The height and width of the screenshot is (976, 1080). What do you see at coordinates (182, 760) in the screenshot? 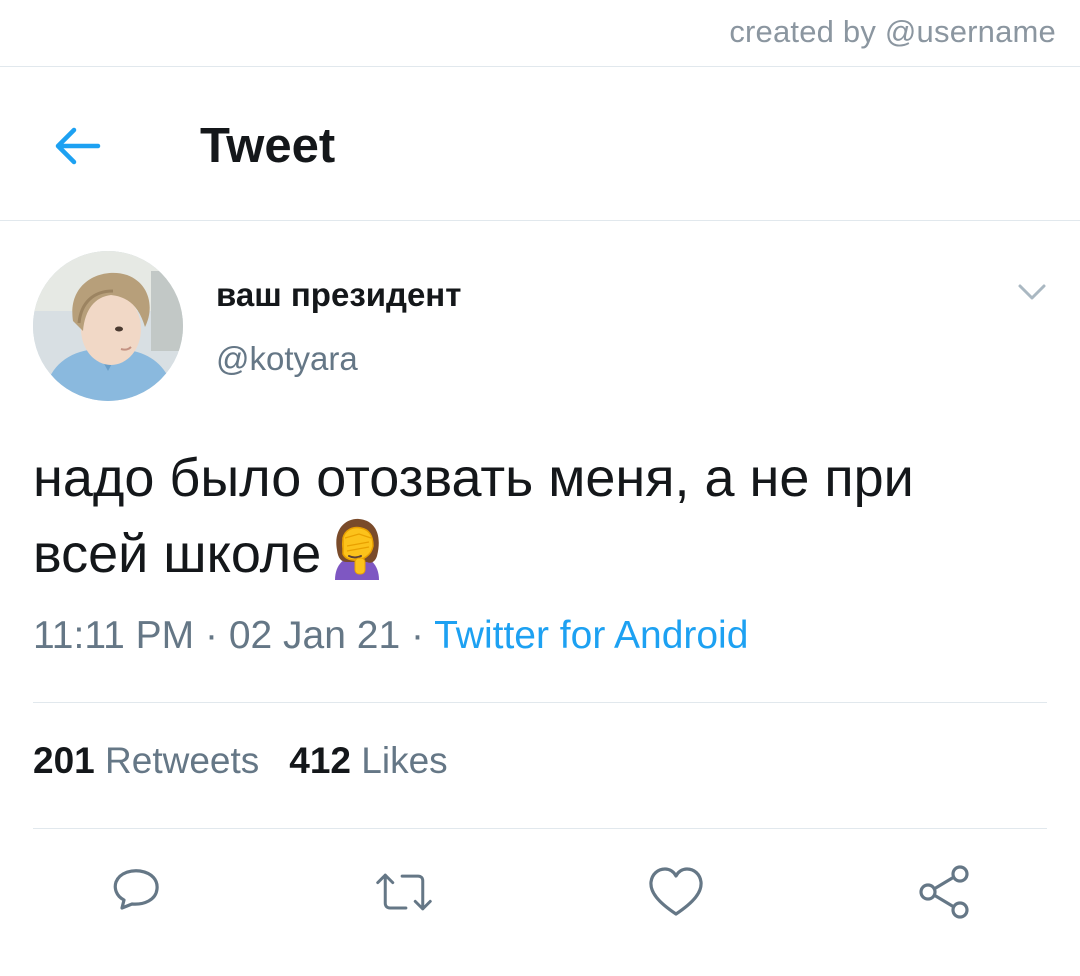
I see `retweets-label: Retweets` at bounding box center [182, 760].